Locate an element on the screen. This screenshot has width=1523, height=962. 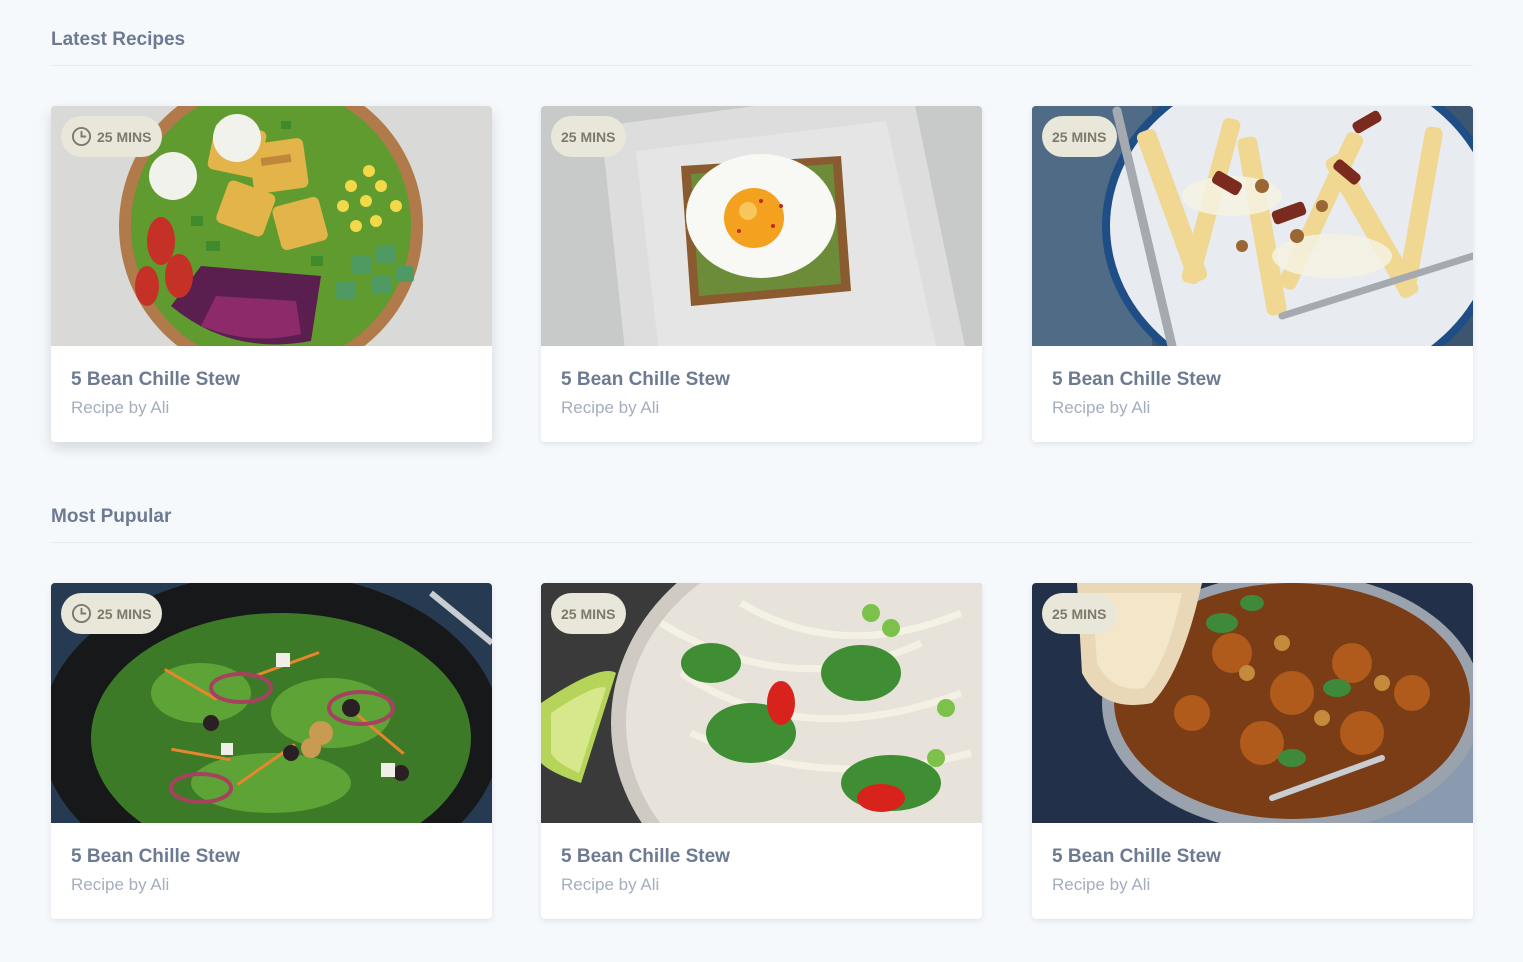
section-title-latest-recipes: Latest Recipes is located at coordinates (118, 39).